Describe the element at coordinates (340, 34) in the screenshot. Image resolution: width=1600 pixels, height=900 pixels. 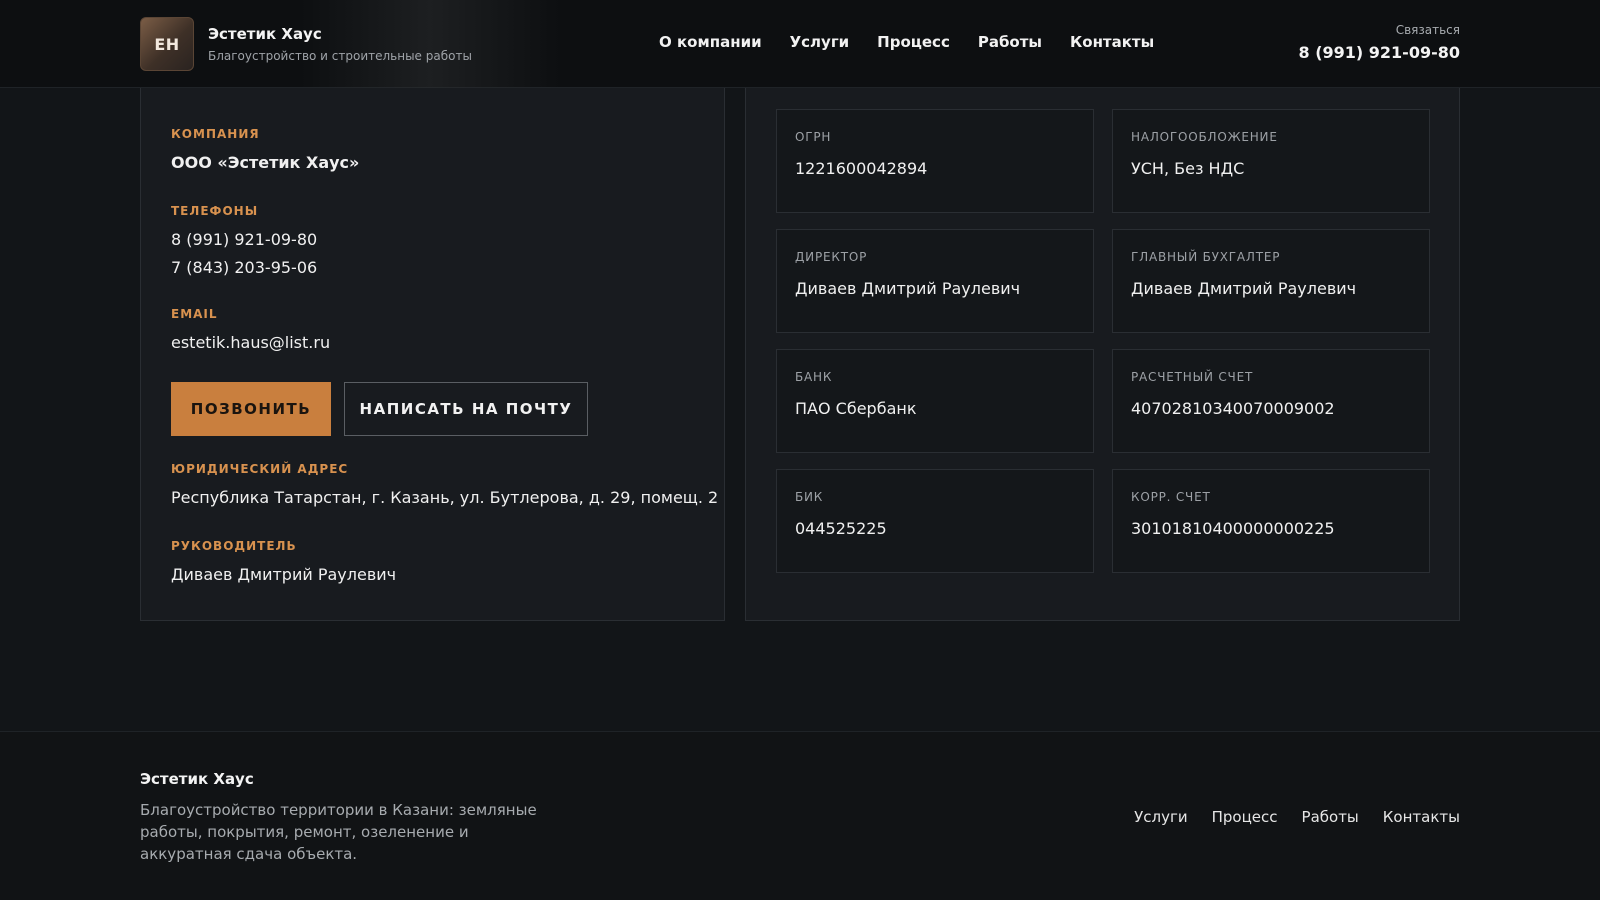
I see `brand-name: Эстетик Хаус` at that location.